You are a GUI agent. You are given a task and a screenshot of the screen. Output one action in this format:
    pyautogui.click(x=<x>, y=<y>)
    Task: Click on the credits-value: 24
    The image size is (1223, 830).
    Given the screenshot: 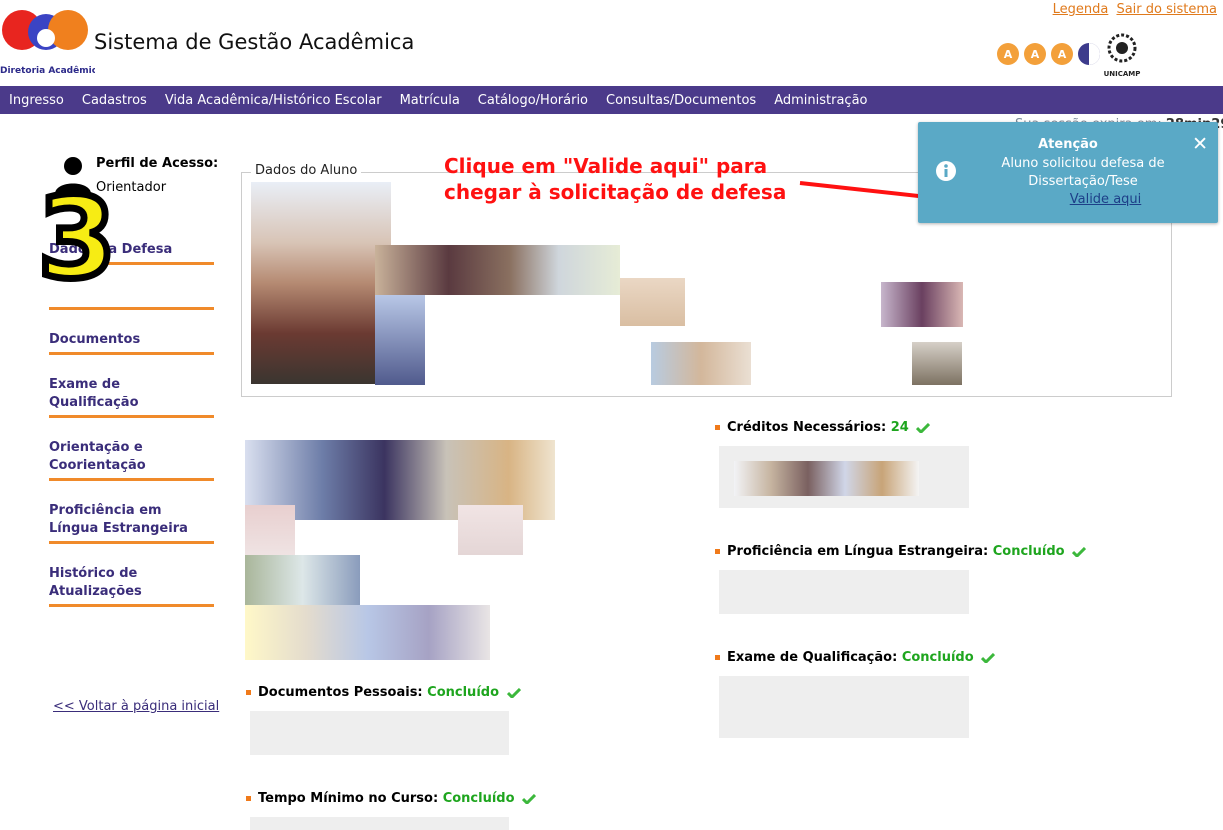 What is the action you would take?
    pyautogui.click(x=899, y=427)
    